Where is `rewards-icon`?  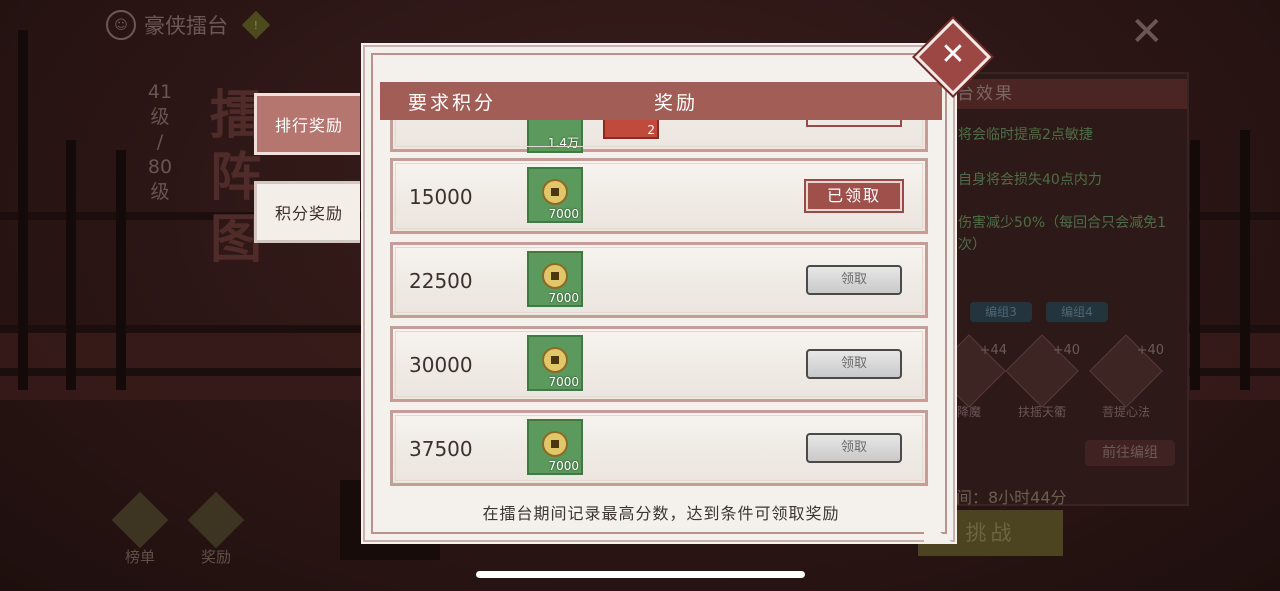 rewards-icon is located at coordinates (216, 520).